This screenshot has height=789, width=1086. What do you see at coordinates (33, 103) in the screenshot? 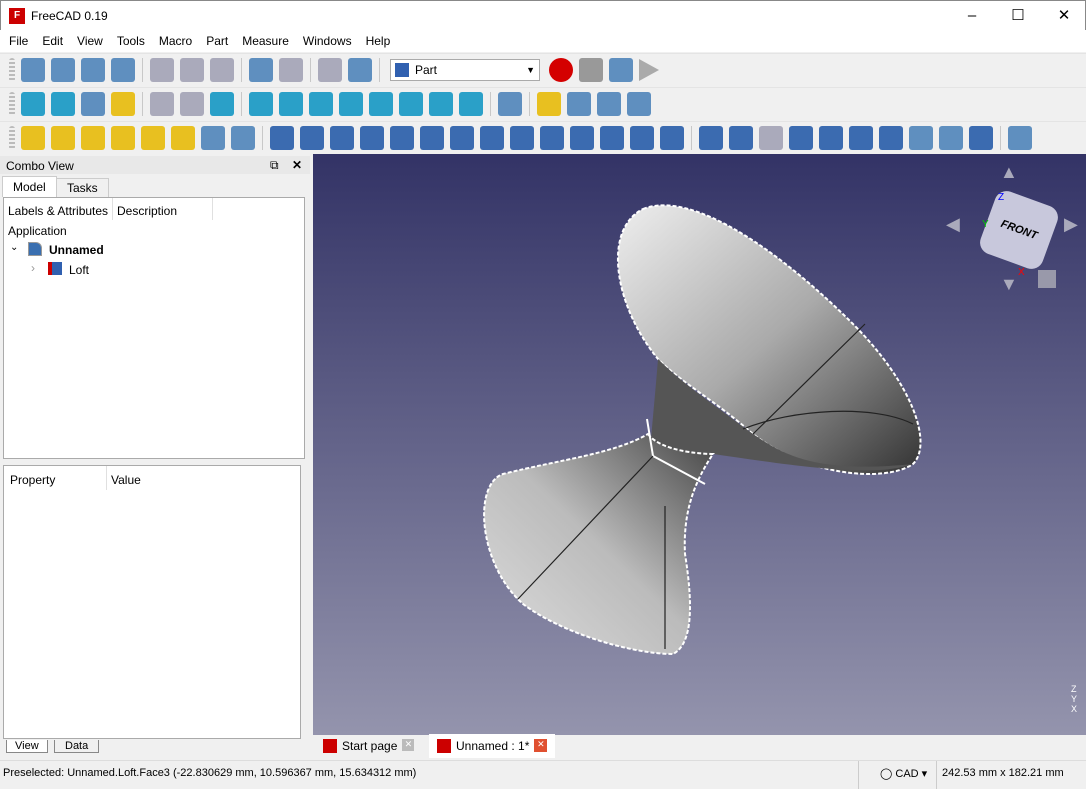
I see `fit-all-icon` at bounding box center [33, 103].